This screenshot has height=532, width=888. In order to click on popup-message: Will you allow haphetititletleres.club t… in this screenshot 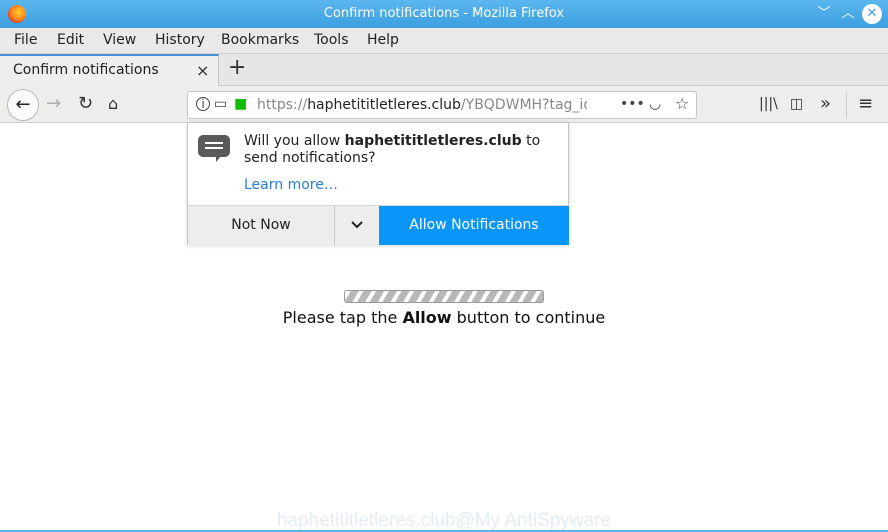, I will do `click(392, 149)`.